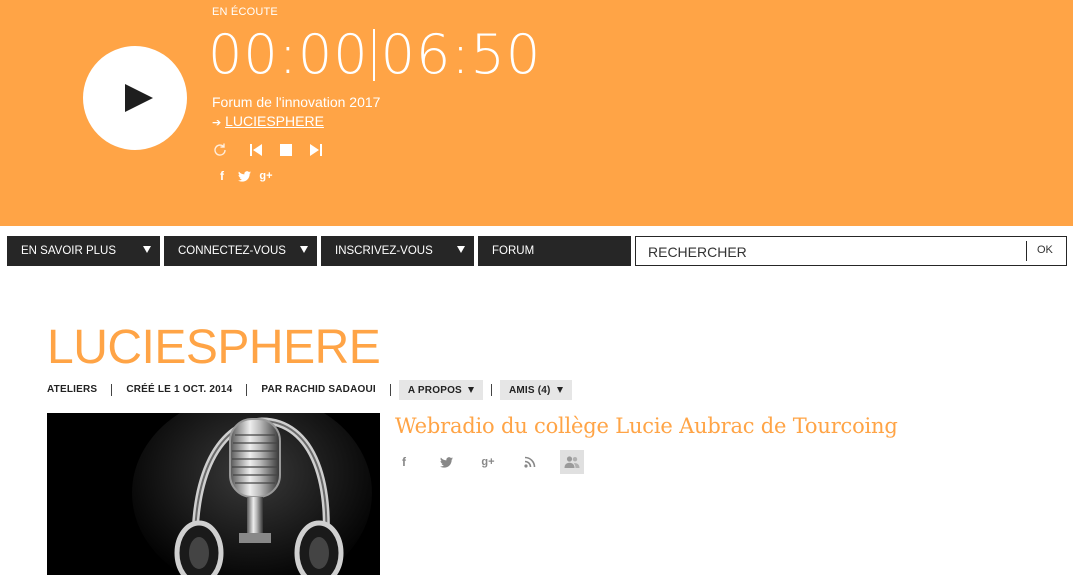 The height and width of the screenshot is (575, 1073). I want to click on friends-label: AMIS (4), so click(529, 390).